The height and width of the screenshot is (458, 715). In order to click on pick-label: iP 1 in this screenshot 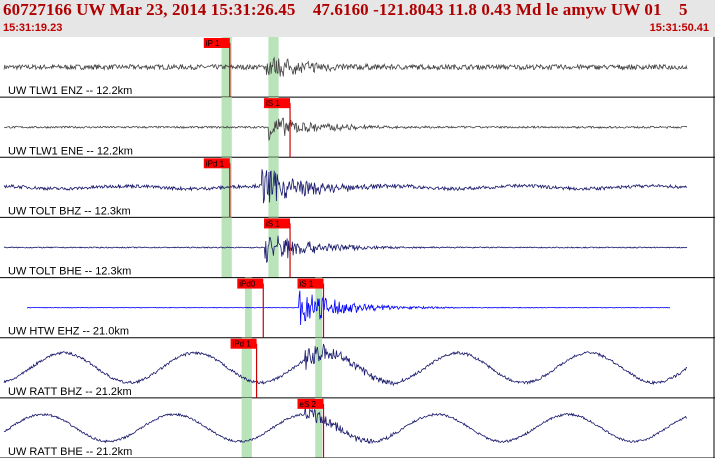, I will do `click(213, 43)`.